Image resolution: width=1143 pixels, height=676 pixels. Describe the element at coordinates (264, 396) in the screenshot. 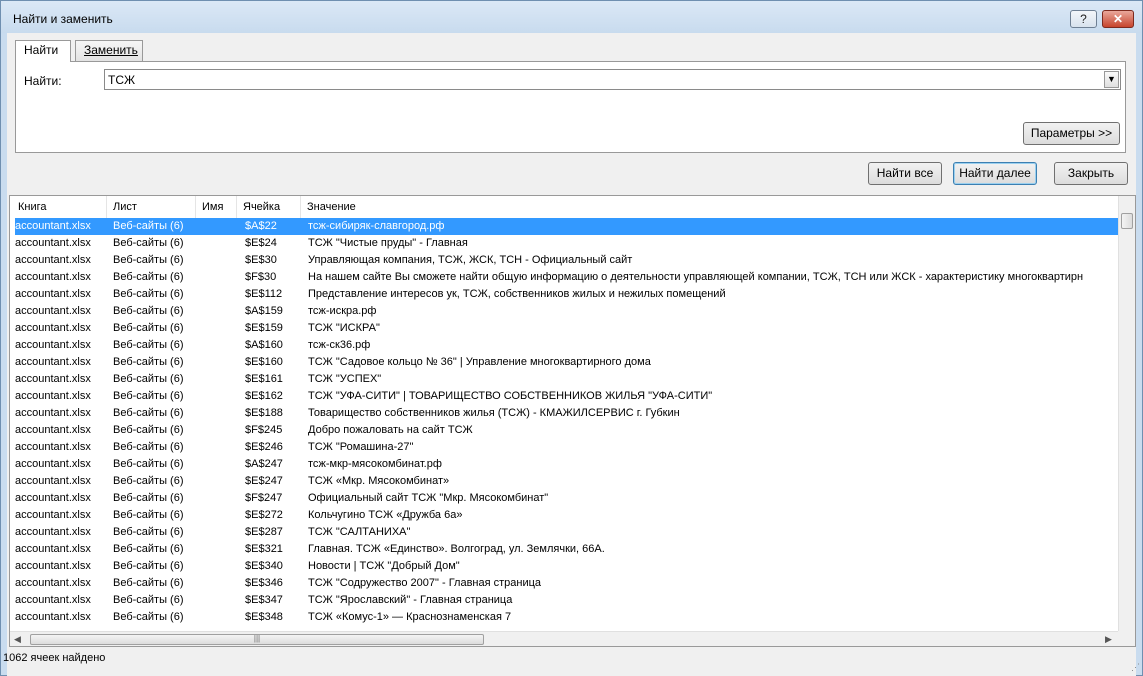

I see `cell-ref: $E$162` at that location.